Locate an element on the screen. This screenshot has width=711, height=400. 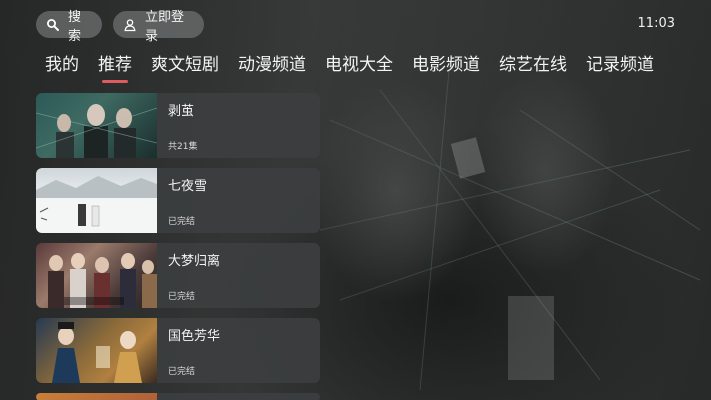
list-item is located at coordinates (178, 396).